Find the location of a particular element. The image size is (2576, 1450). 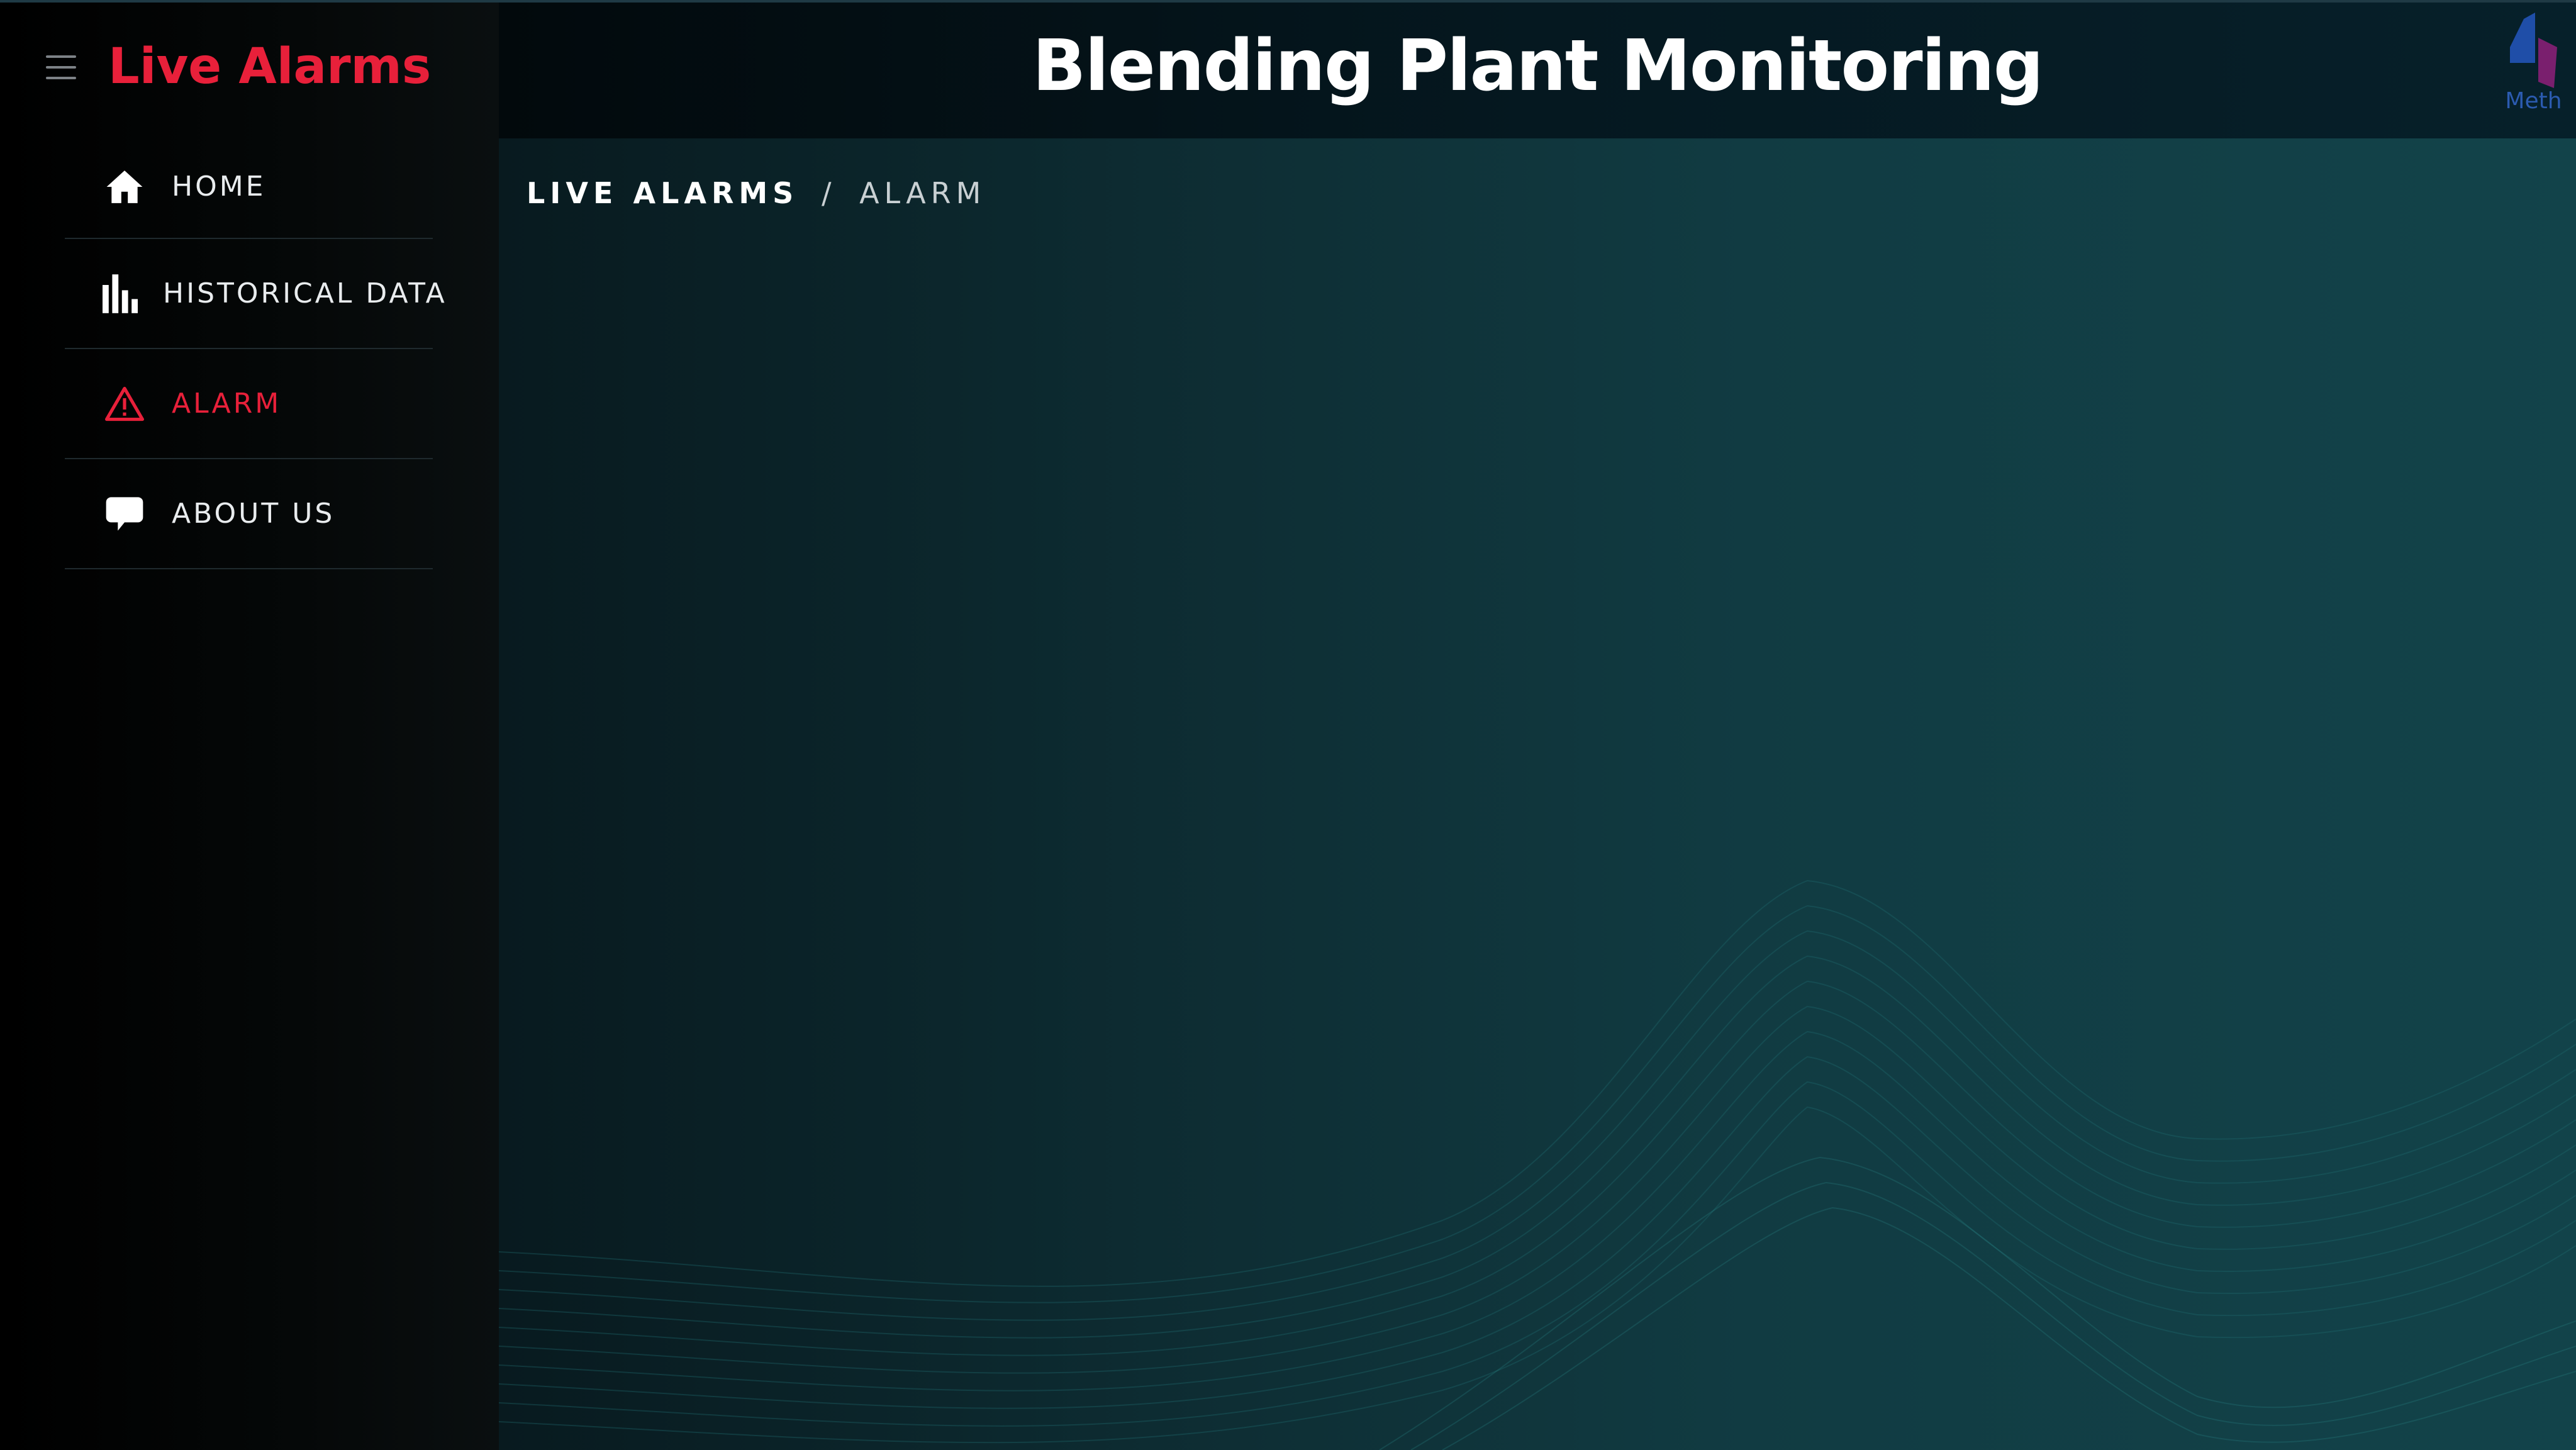

hamburger-menu-icon is located at coordinates (61, 67).